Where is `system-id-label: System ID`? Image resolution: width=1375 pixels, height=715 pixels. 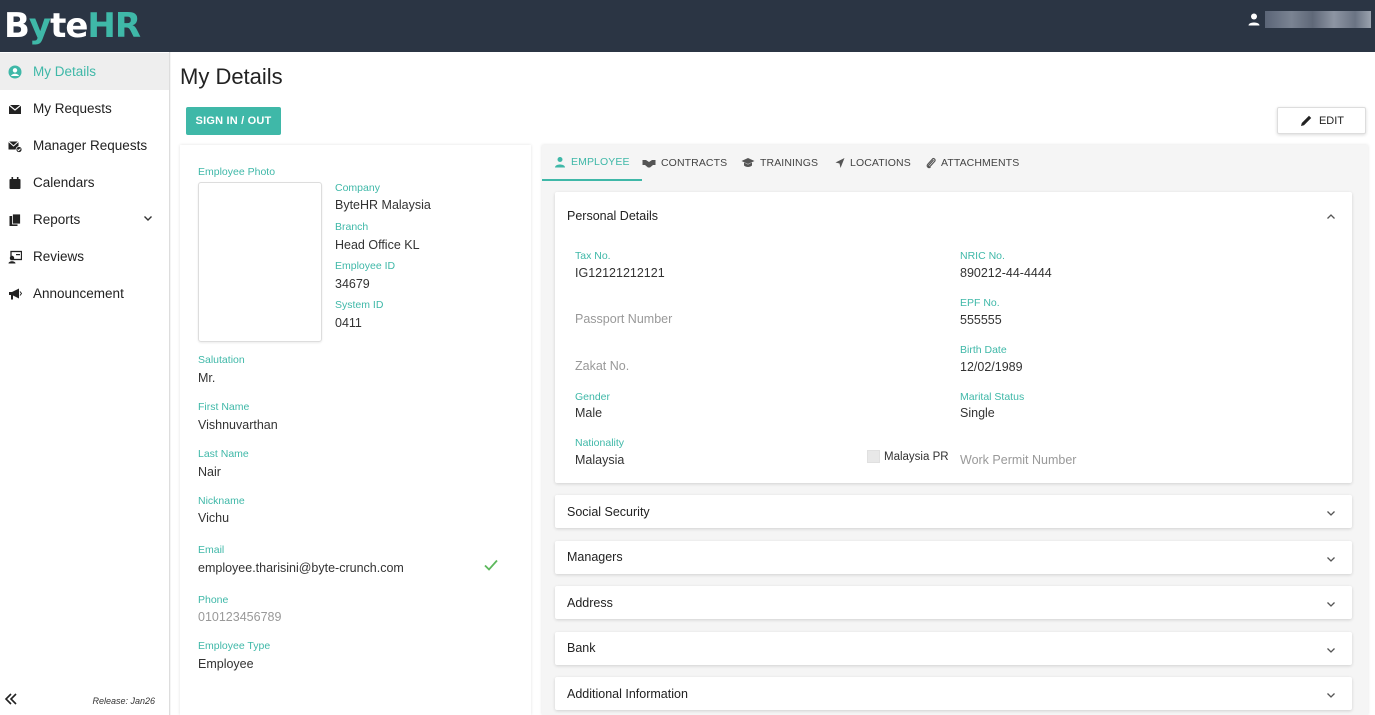 system-id-label: System ID is located at coordinates (359, 305).